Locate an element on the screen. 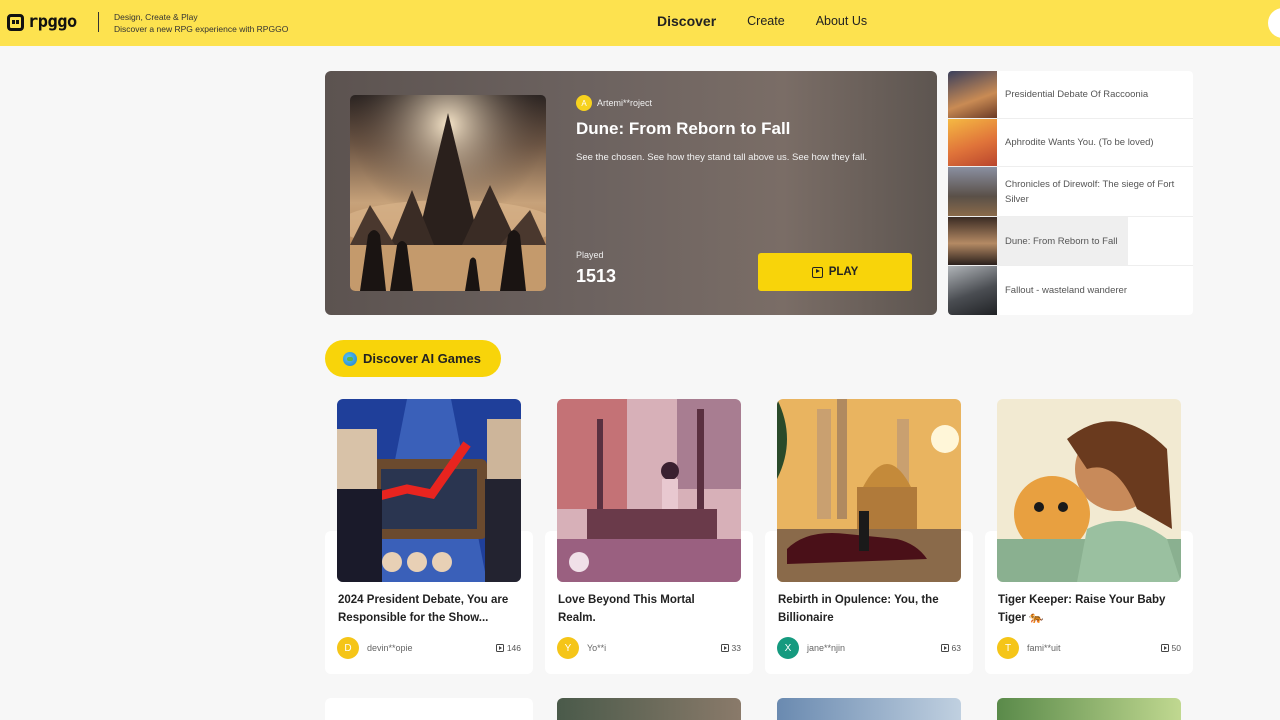  globe-icon is located at coordinates (350, 358).